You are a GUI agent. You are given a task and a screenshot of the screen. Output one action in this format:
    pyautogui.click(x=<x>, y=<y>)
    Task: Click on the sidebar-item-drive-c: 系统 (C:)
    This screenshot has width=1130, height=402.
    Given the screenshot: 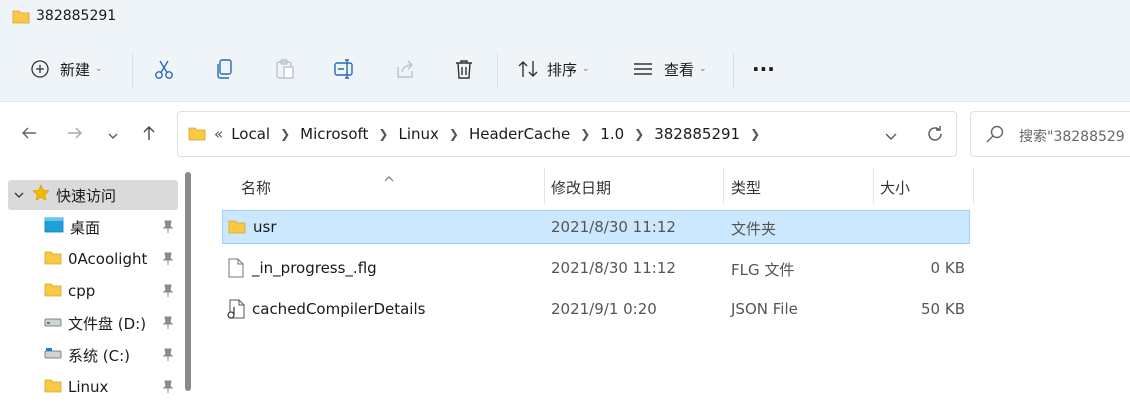 What is the action you would take?
    pyautogui.click(x=93, y=355)
    